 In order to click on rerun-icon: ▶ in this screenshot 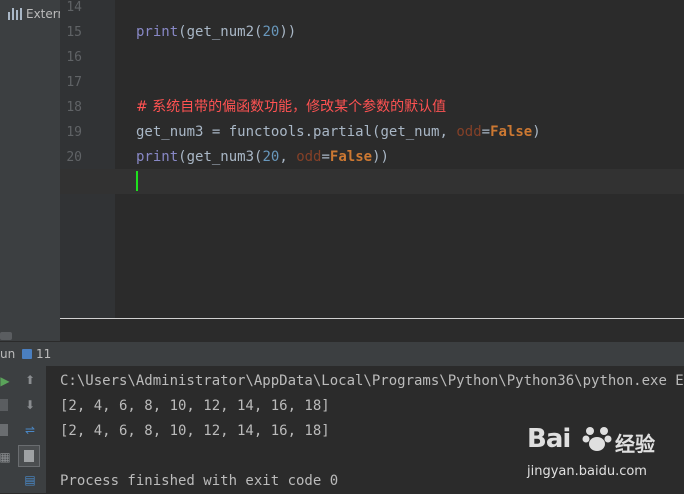, I will do `click(5, 381)`.